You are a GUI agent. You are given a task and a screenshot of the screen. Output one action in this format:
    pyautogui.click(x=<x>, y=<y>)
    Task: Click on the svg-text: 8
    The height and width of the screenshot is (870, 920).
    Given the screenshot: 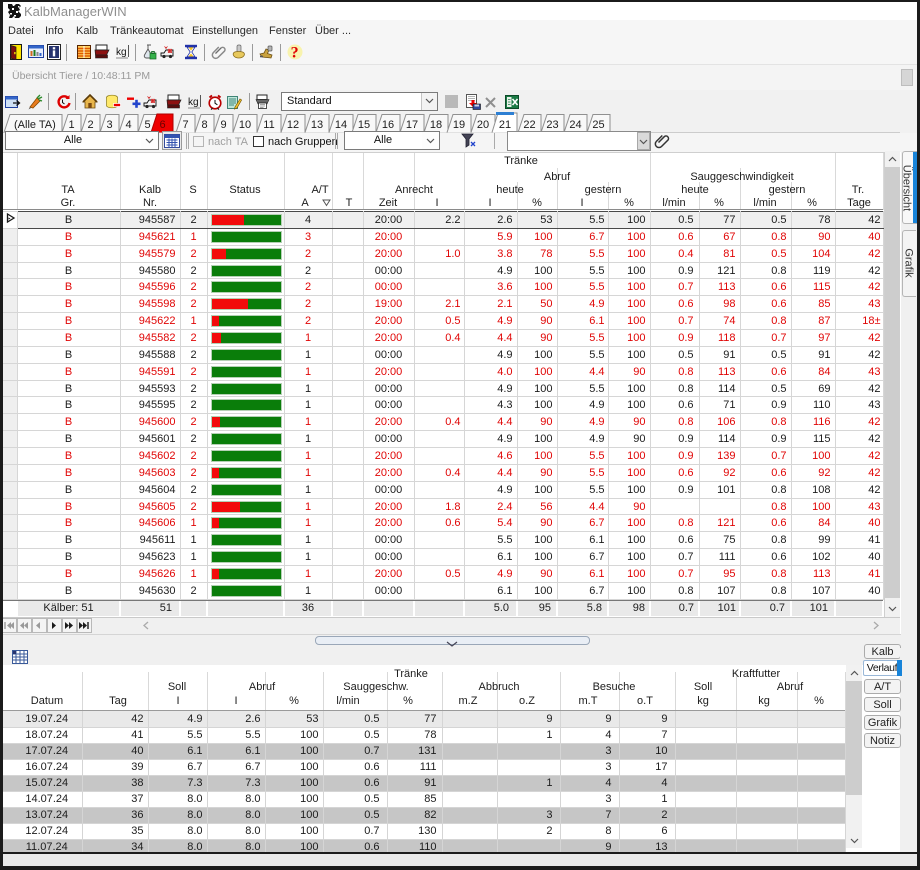 What is the action you would take?
    pyautogui.click(x=204, y=125)
    